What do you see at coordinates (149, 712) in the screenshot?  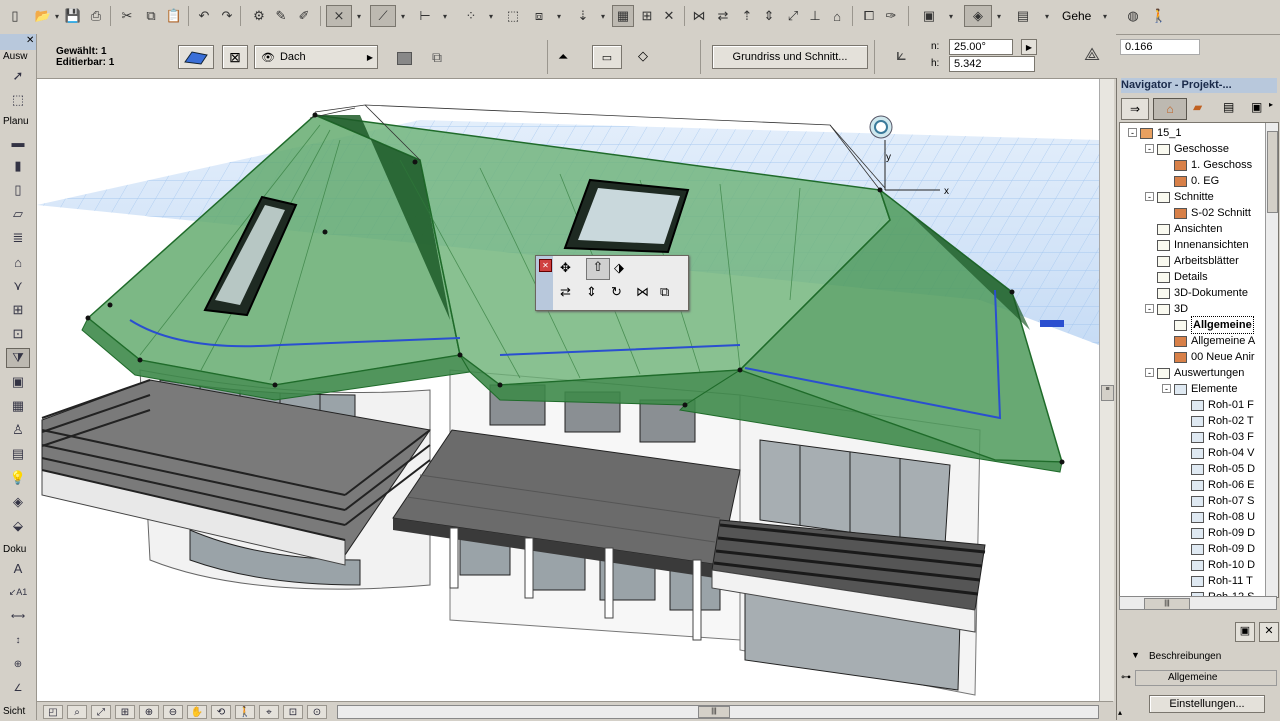 I see `zoom-in-icon: ⊕` at bounding box center [149, 712].